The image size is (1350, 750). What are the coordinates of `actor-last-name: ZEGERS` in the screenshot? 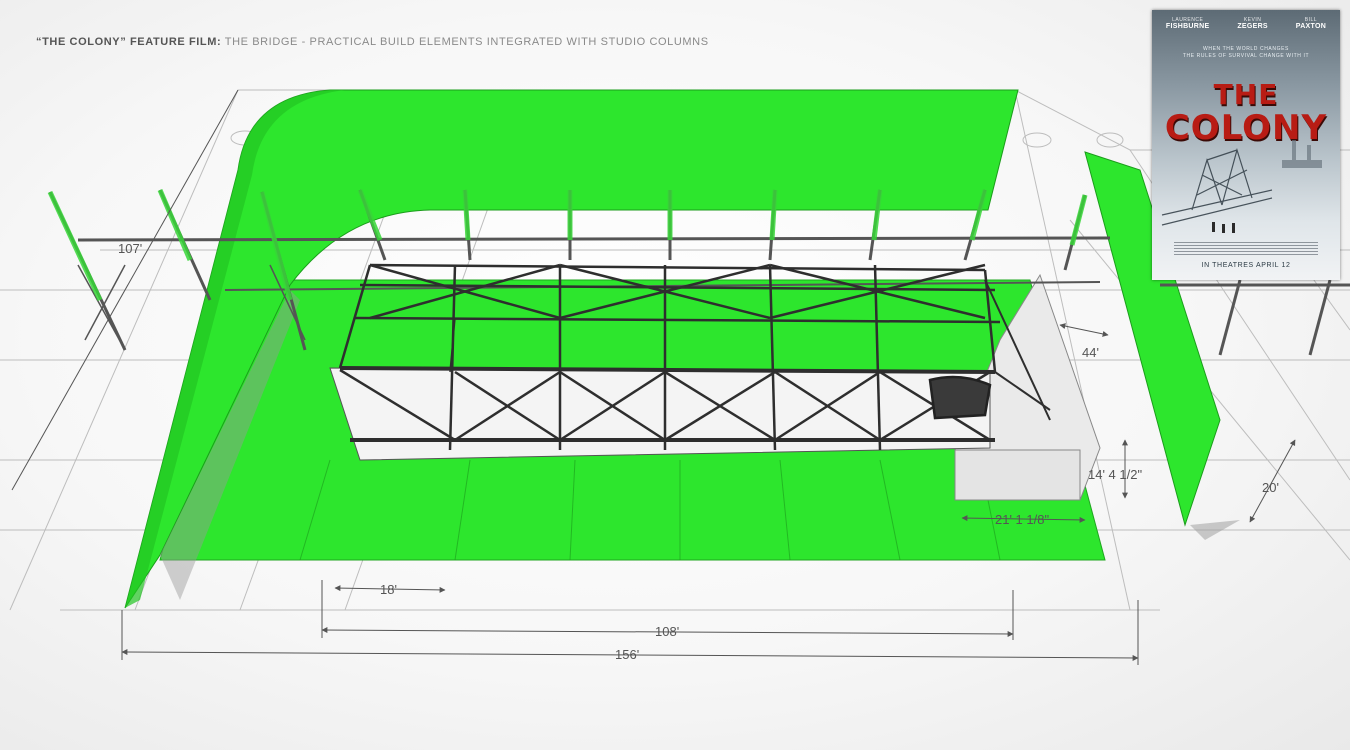 It's located at (1252, 26).